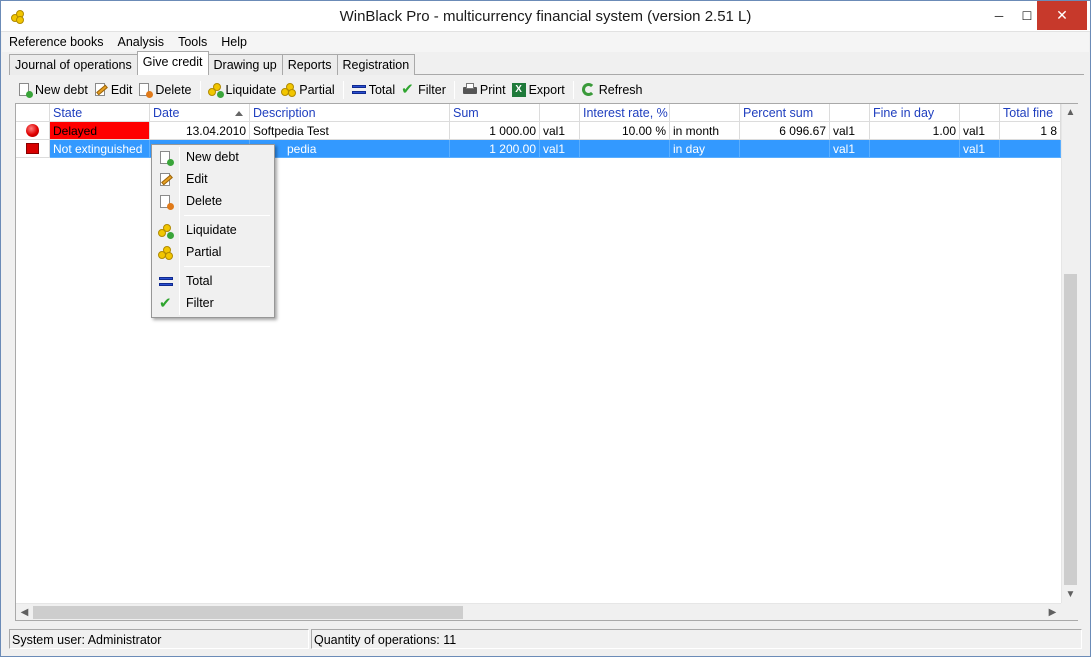 The width and height of the screenshot is (1091, 657). I want to click on scroll-down-button: ▼, so click(1070, 594).